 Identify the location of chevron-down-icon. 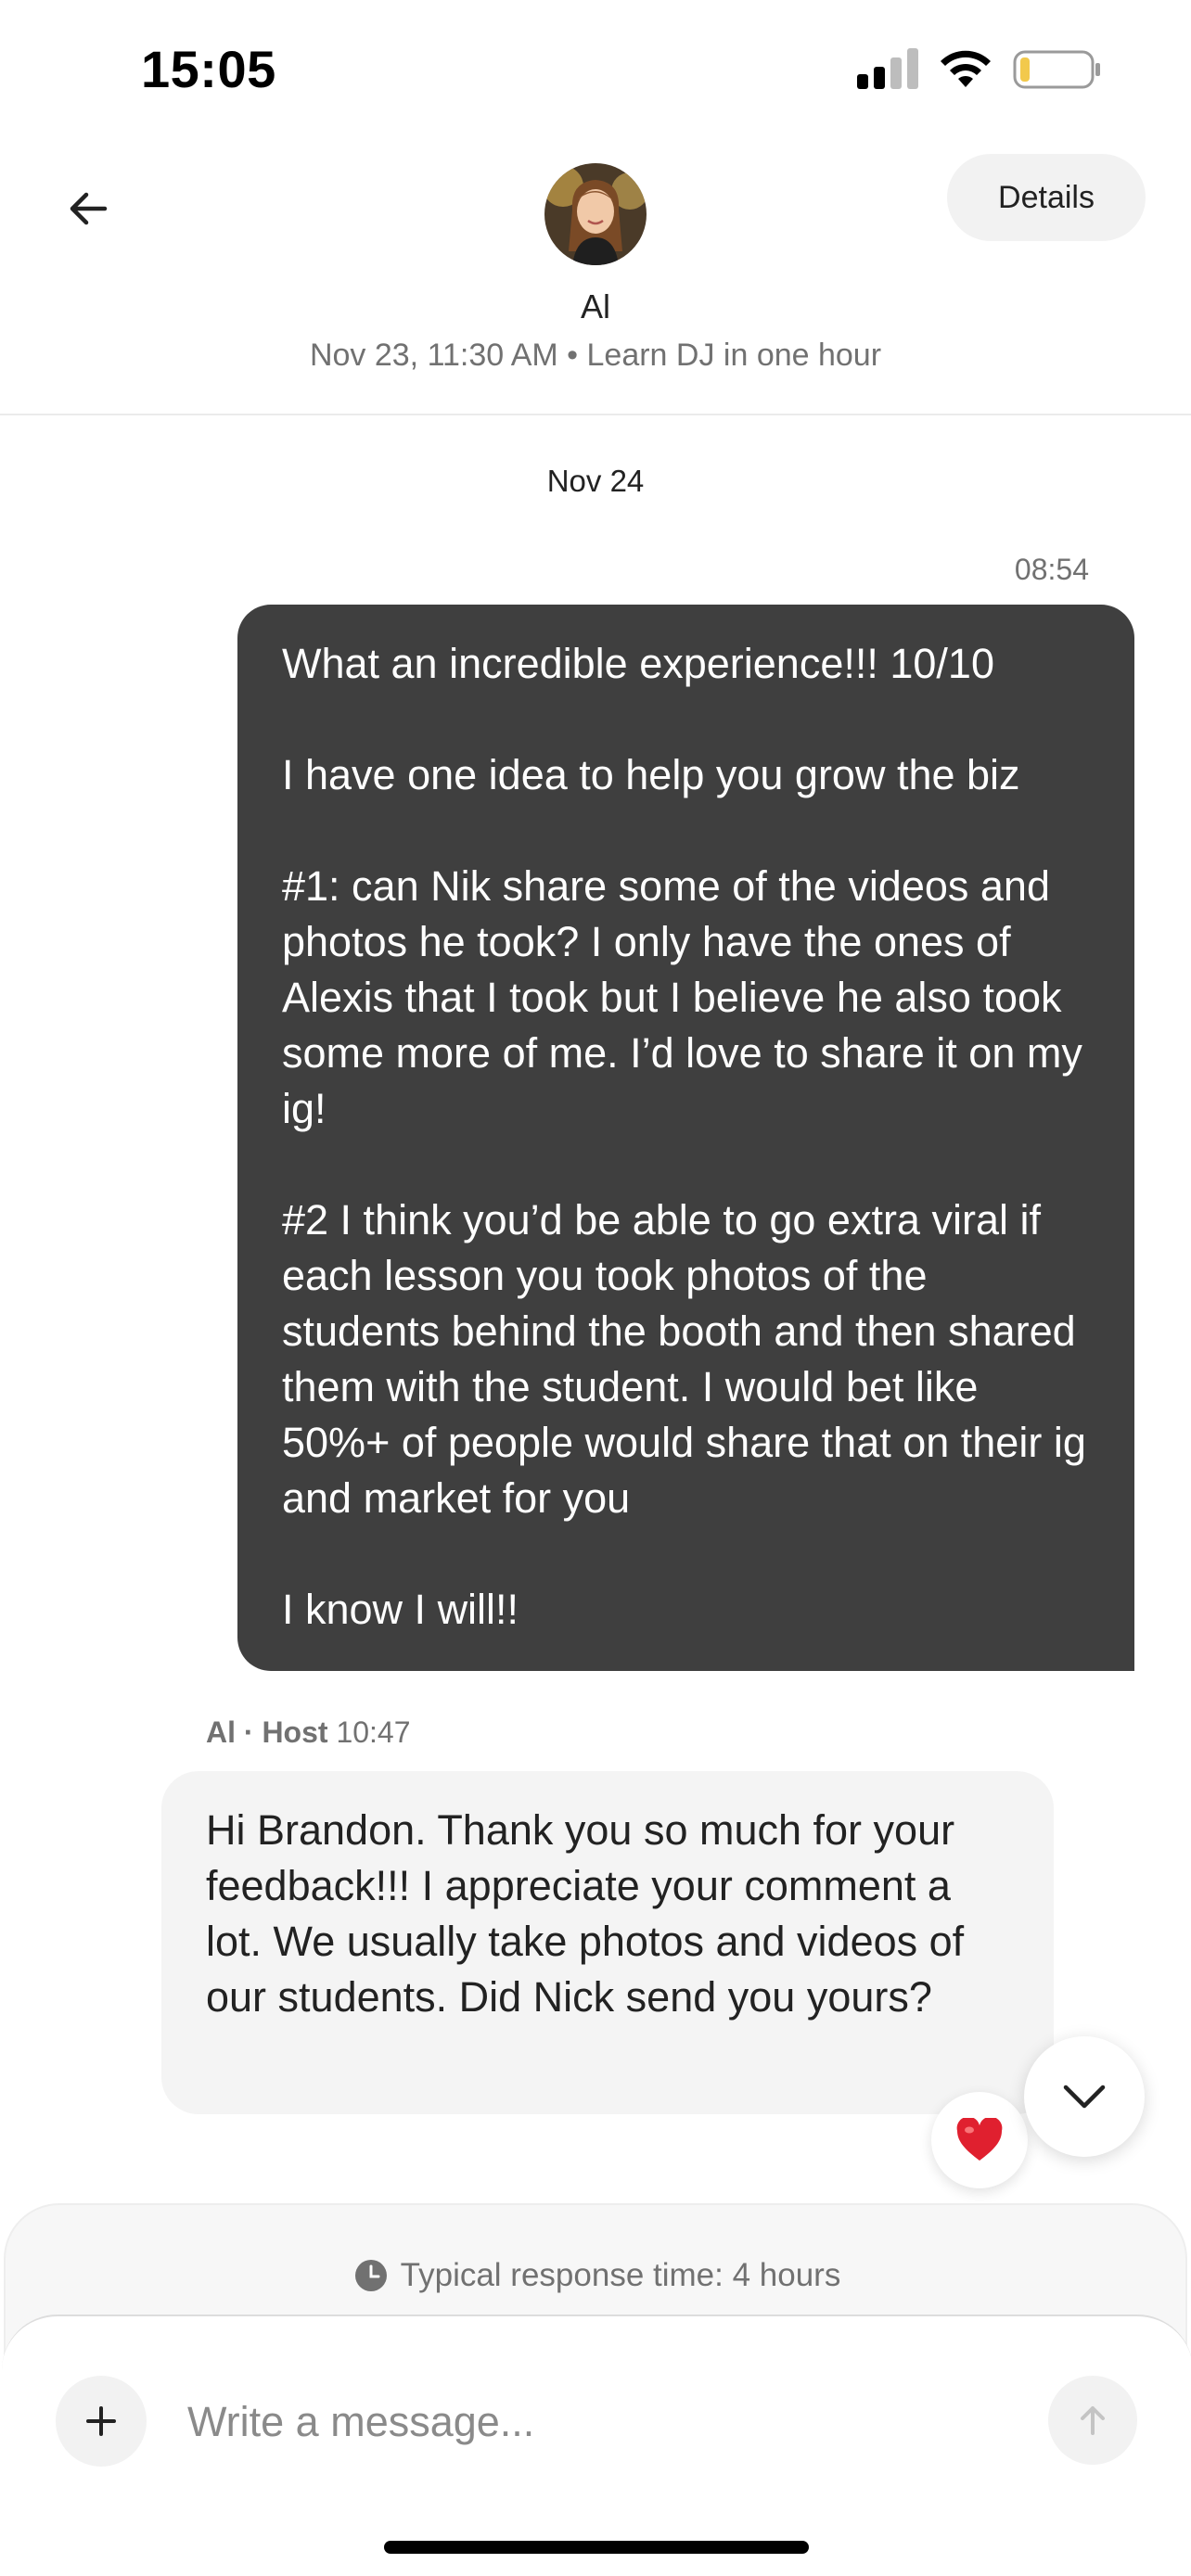
(1084, 2097).